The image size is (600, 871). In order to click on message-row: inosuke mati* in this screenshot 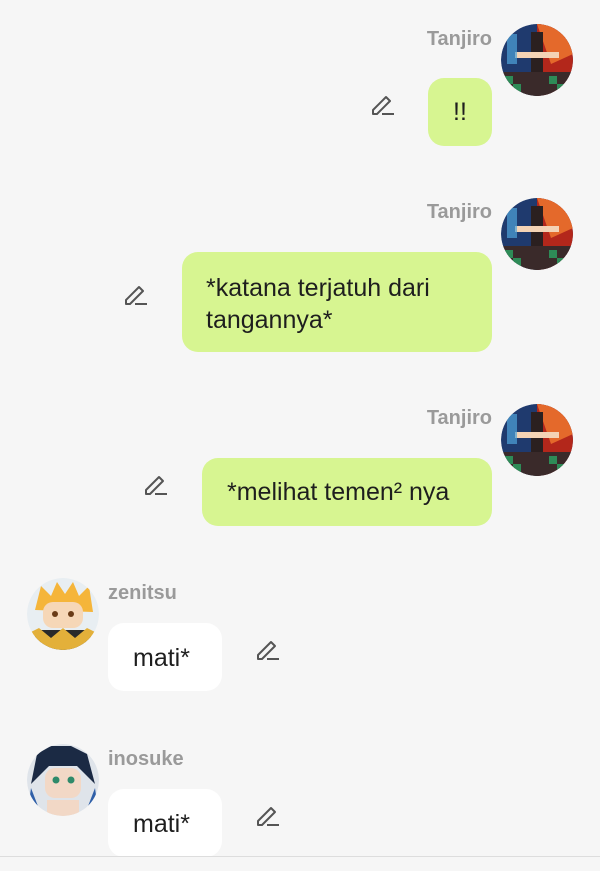, I will do `click(300, 798)`.